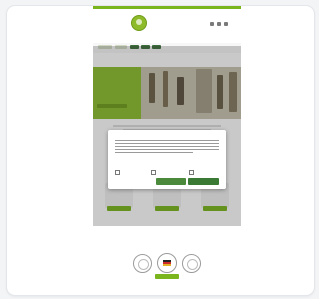 Image resolution: width=320 pixels, height=299 pixels. Describe the element at coordinates (212, 24) in the screenshot. I see `search-icon` at that location.